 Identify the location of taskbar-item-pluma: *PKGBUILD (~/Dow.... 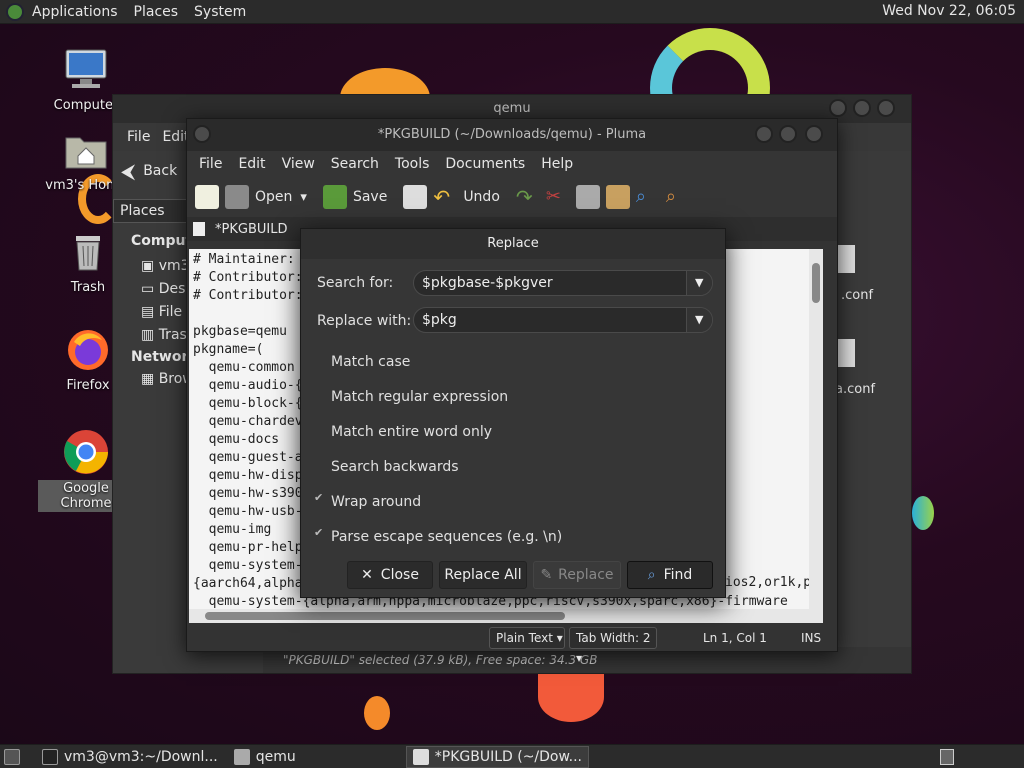
(497, 756).